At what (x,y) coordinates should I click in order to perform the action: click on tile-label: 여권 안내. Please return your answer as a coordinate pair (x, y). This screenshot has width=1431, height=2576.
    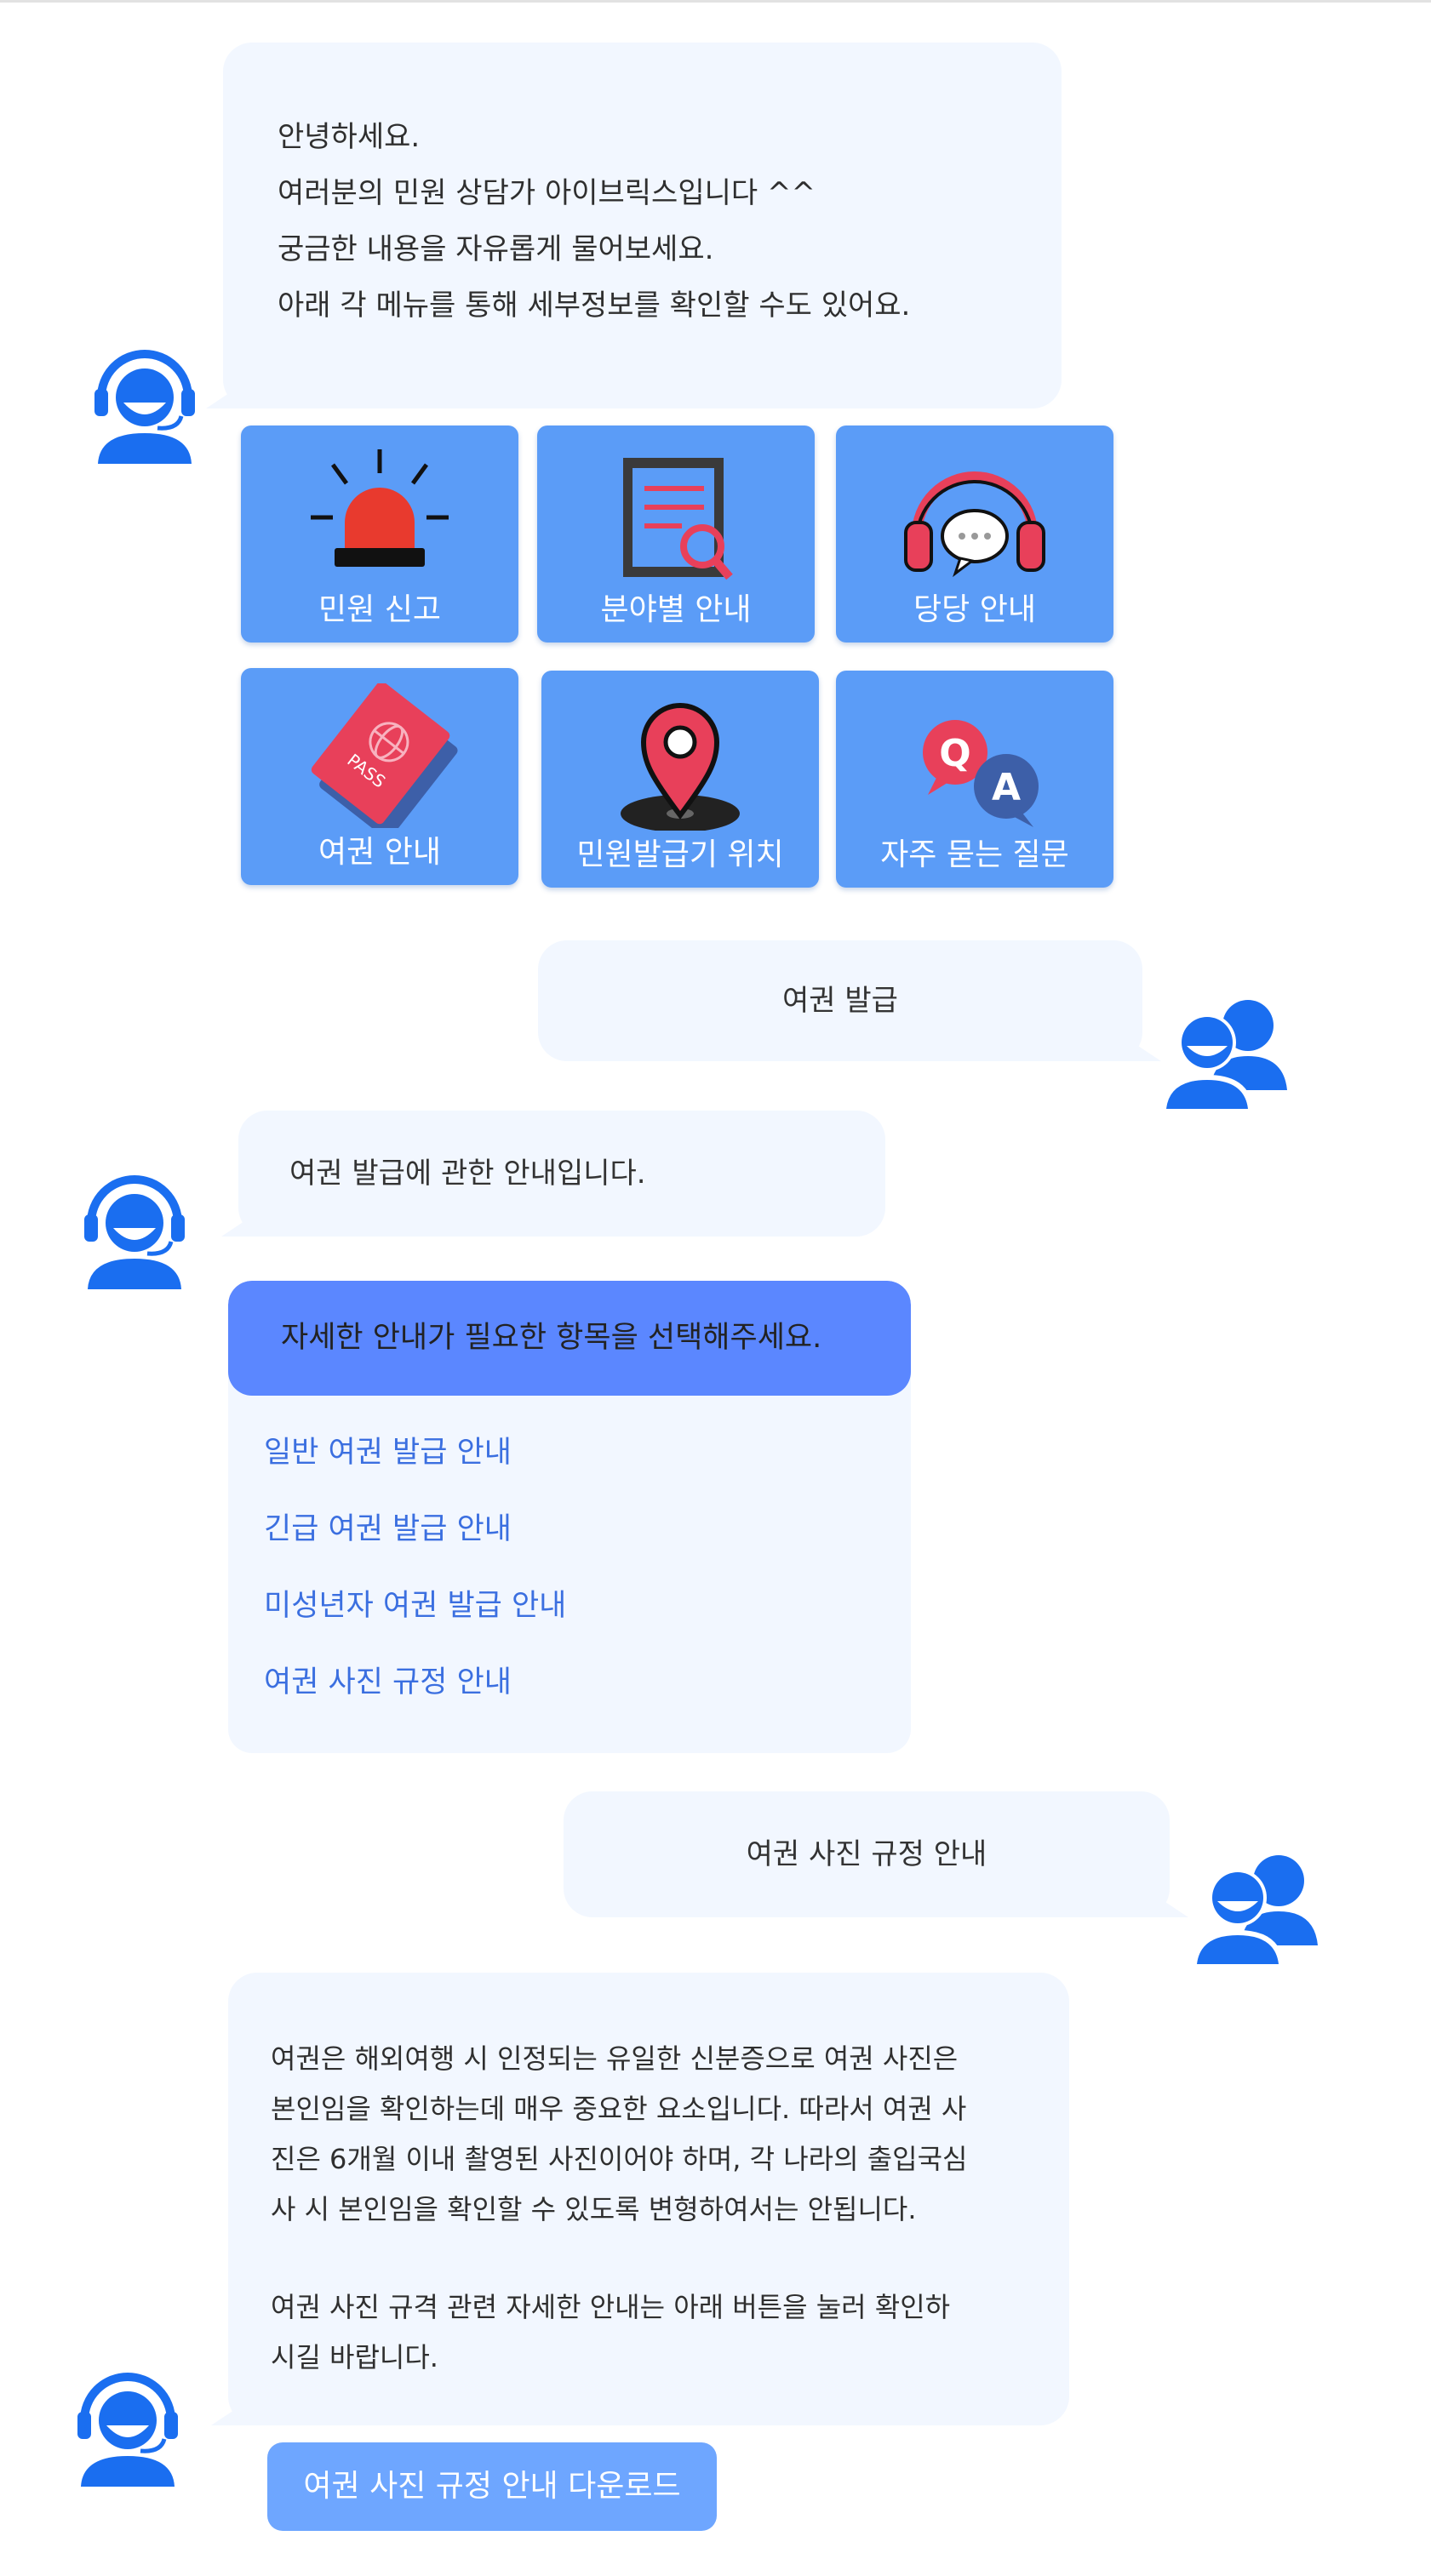
    Looking at the image, I should click on (380, 852).